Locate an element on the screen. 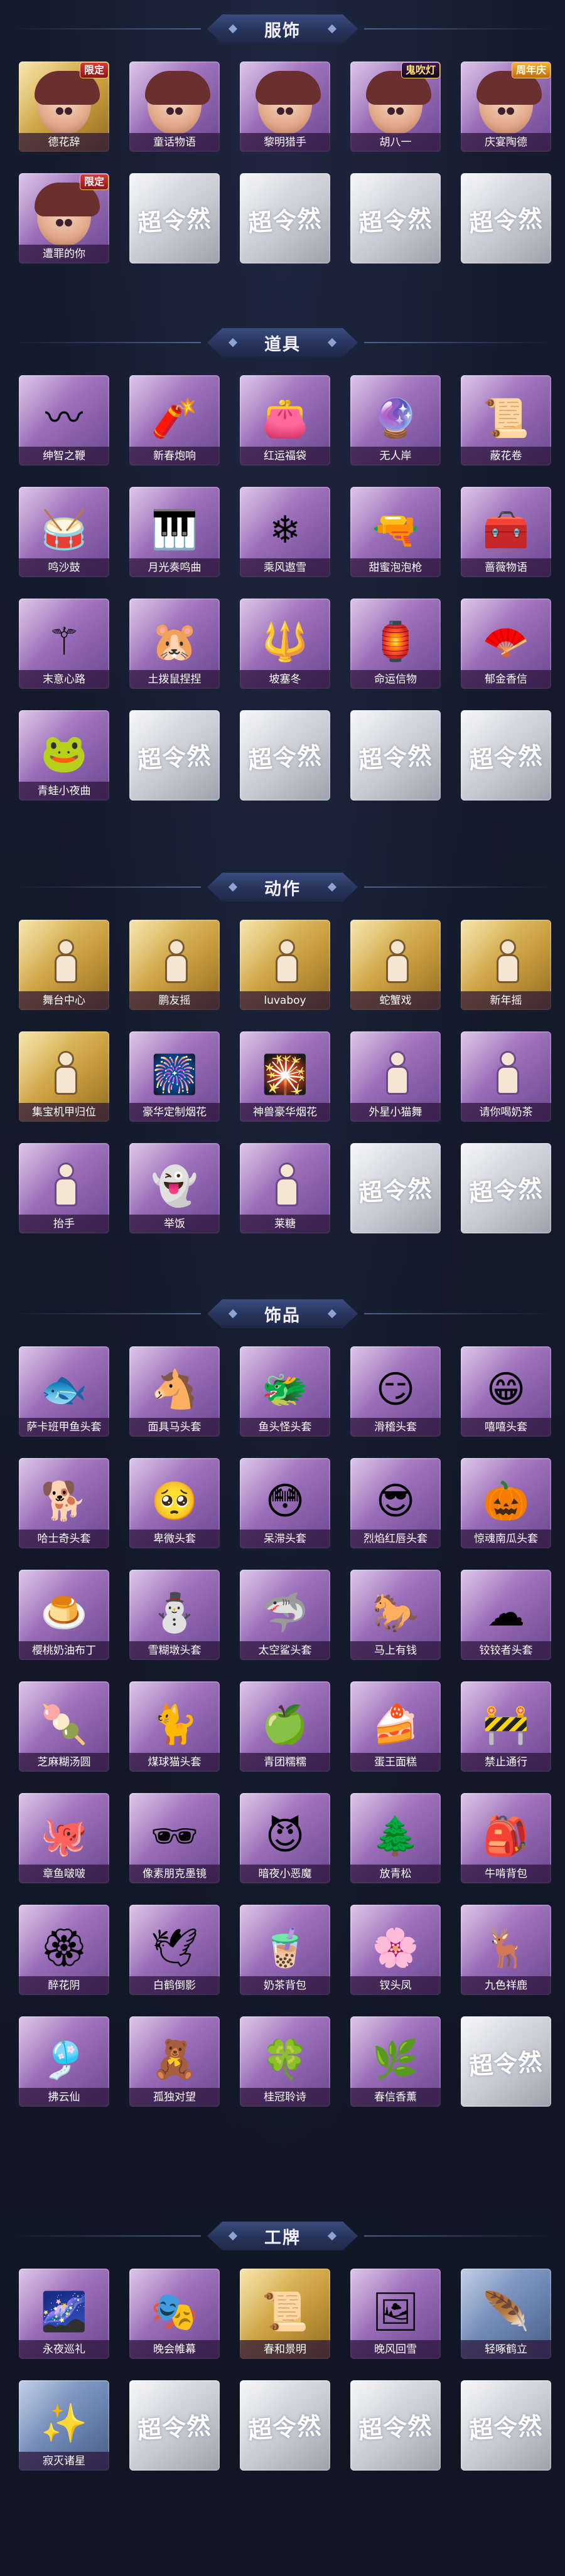  item-card: 🚧 禁止通行 is located at coordinates (506, 1726).